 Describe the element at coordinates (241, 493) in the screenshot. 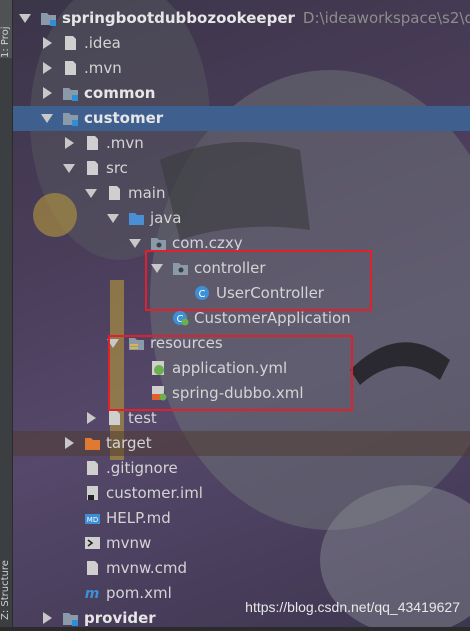

I see `tree-item: customer.iml` at that location.